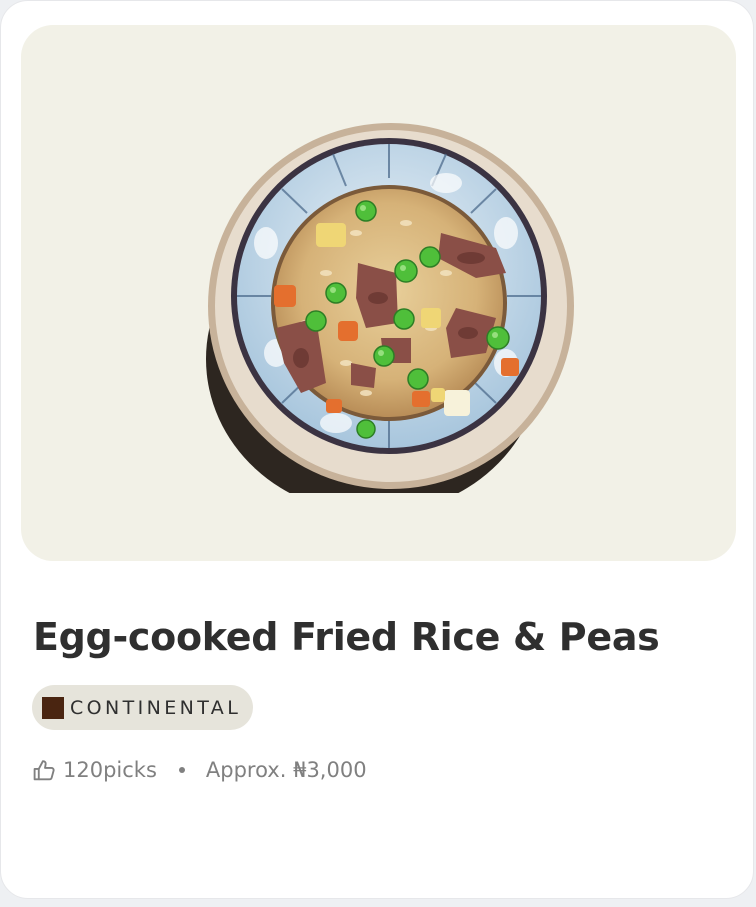  I want to click on picks-count: 120picks, so click(110, 770).